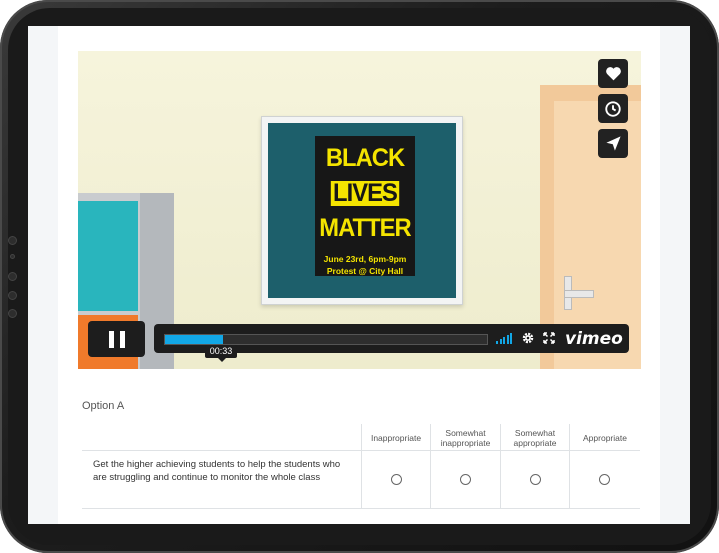 Image resolution: width=719 pixels, height=553 pixels. Describe the element at coordinates (605, 437) in the screenshot. I see `column-header-appropriate: Appropriate` at that location.